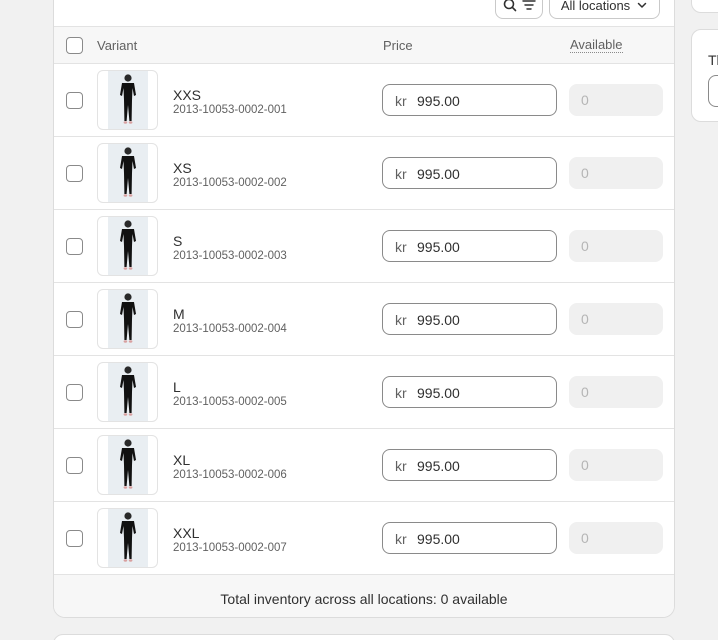 Image resolution: width=718 pixels, height=640 pixels. Describe the element at coordinates (177, 387) in the screenshot. I see `variant-name: L` at that location.